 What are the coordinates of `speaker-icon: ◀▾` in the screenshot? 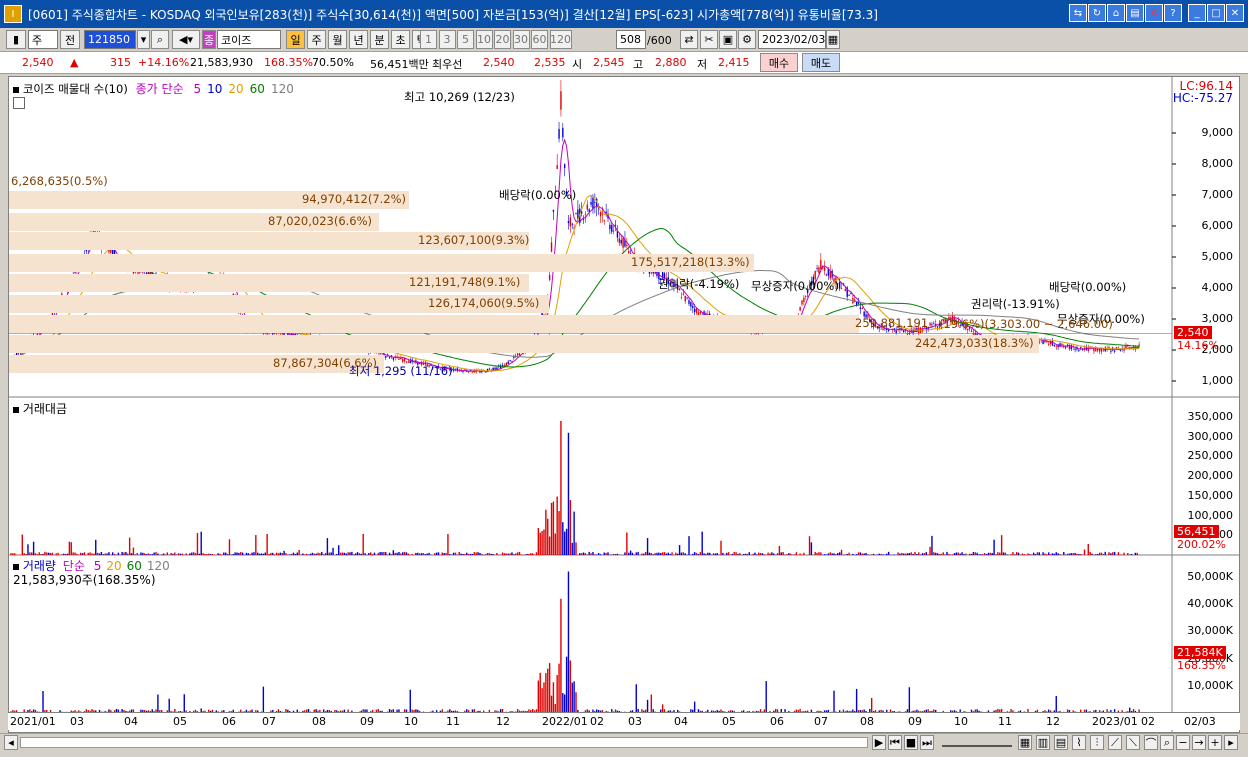 It's located at (186, 39).